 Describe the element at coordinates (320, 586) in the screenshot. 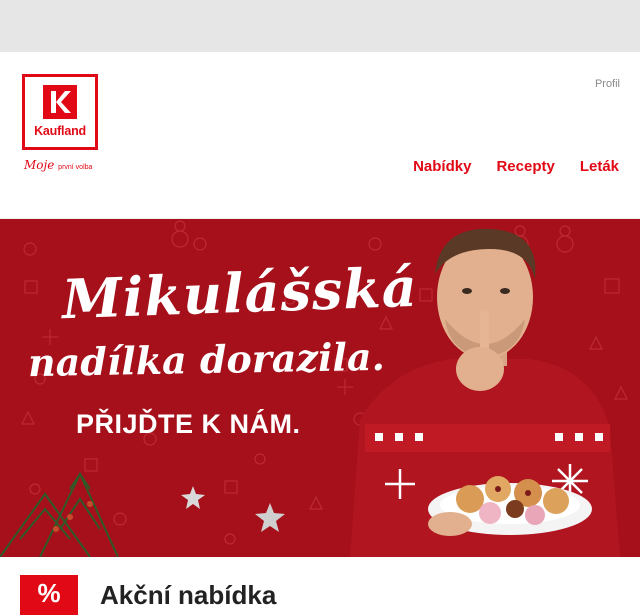

I see `offers-section-header: % Akční nabídka` at that location.